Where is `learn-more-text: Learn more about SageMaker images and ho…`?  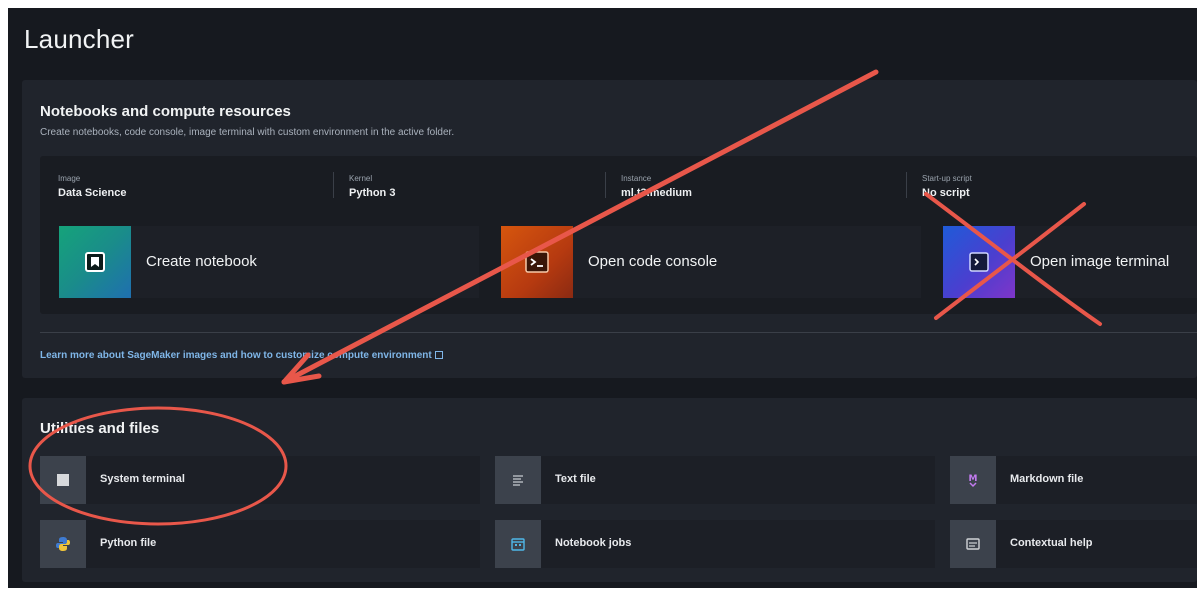
learn-more-text: Learn more about SageMaker images and ho… is located at coordinates (236, 355).